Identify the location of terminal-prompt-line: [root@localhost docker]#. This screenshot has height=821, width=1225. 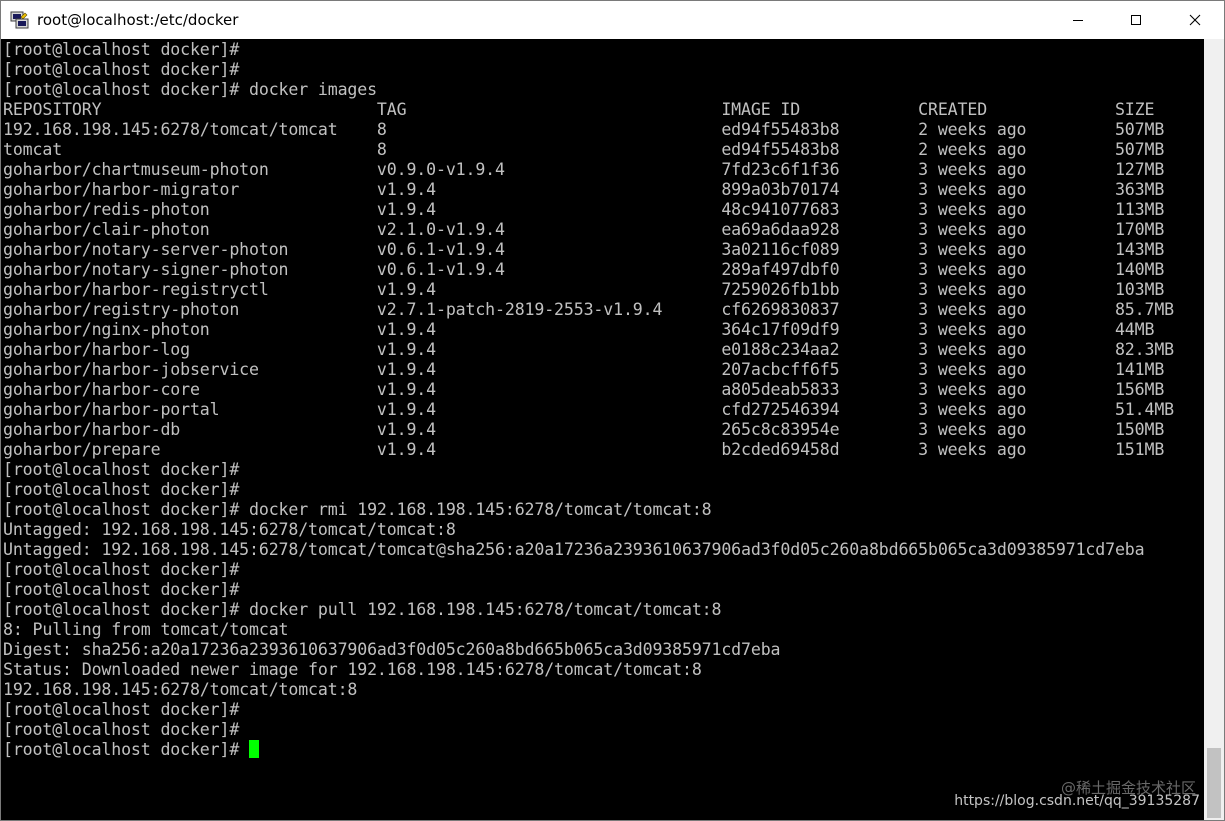
(588, 750).